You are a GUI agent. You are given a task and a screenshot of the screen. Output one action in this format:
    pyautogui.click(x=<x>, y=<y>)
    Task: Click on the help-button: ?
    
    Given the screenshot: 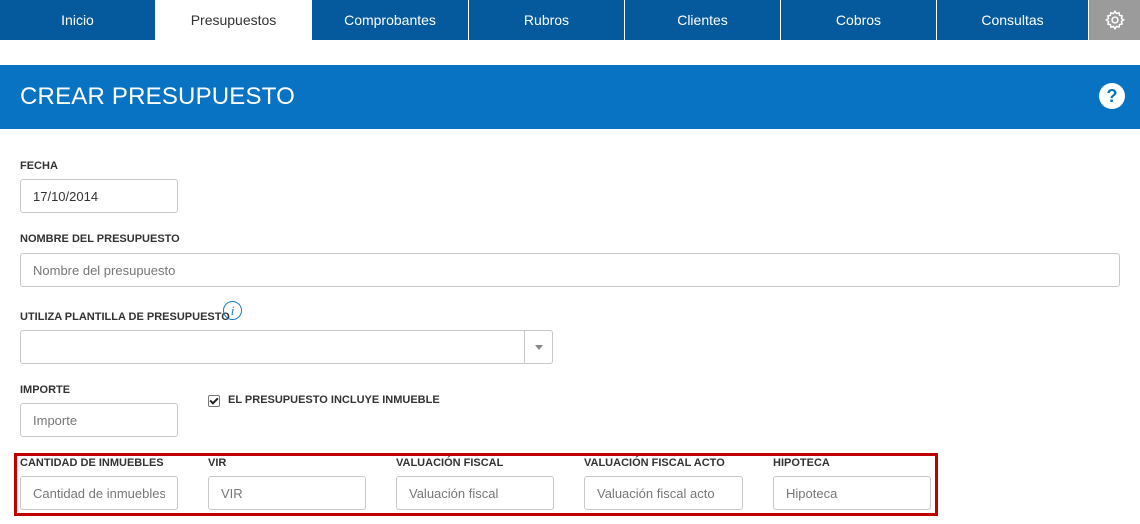 What is the action you would take?
    pyautogui.click(x=1112, y=96)
    